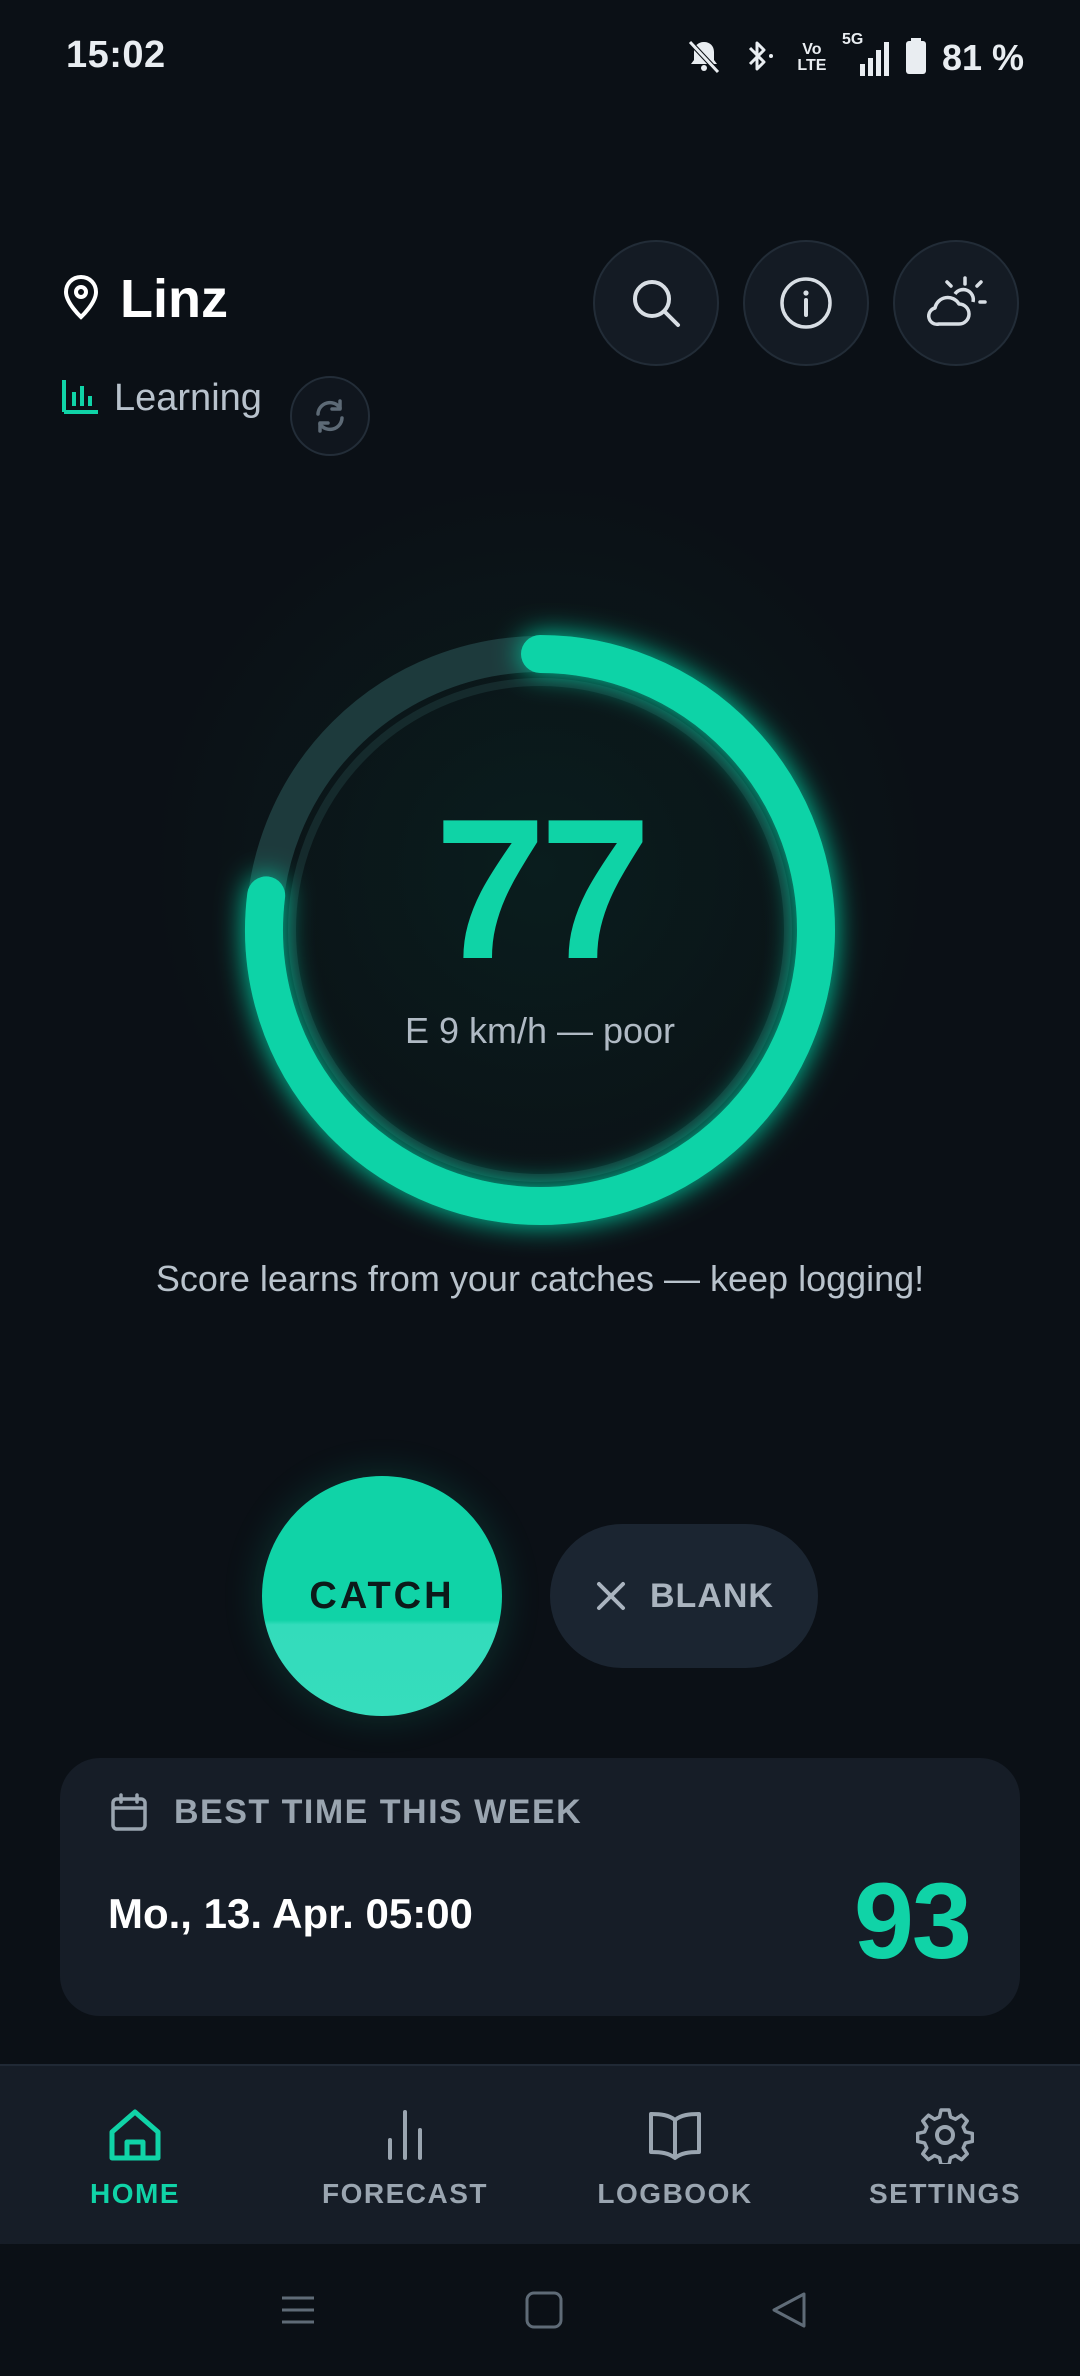 The image size is (1080, 2376). I want to click on partly-cloudy-icon, so click(957, 301).